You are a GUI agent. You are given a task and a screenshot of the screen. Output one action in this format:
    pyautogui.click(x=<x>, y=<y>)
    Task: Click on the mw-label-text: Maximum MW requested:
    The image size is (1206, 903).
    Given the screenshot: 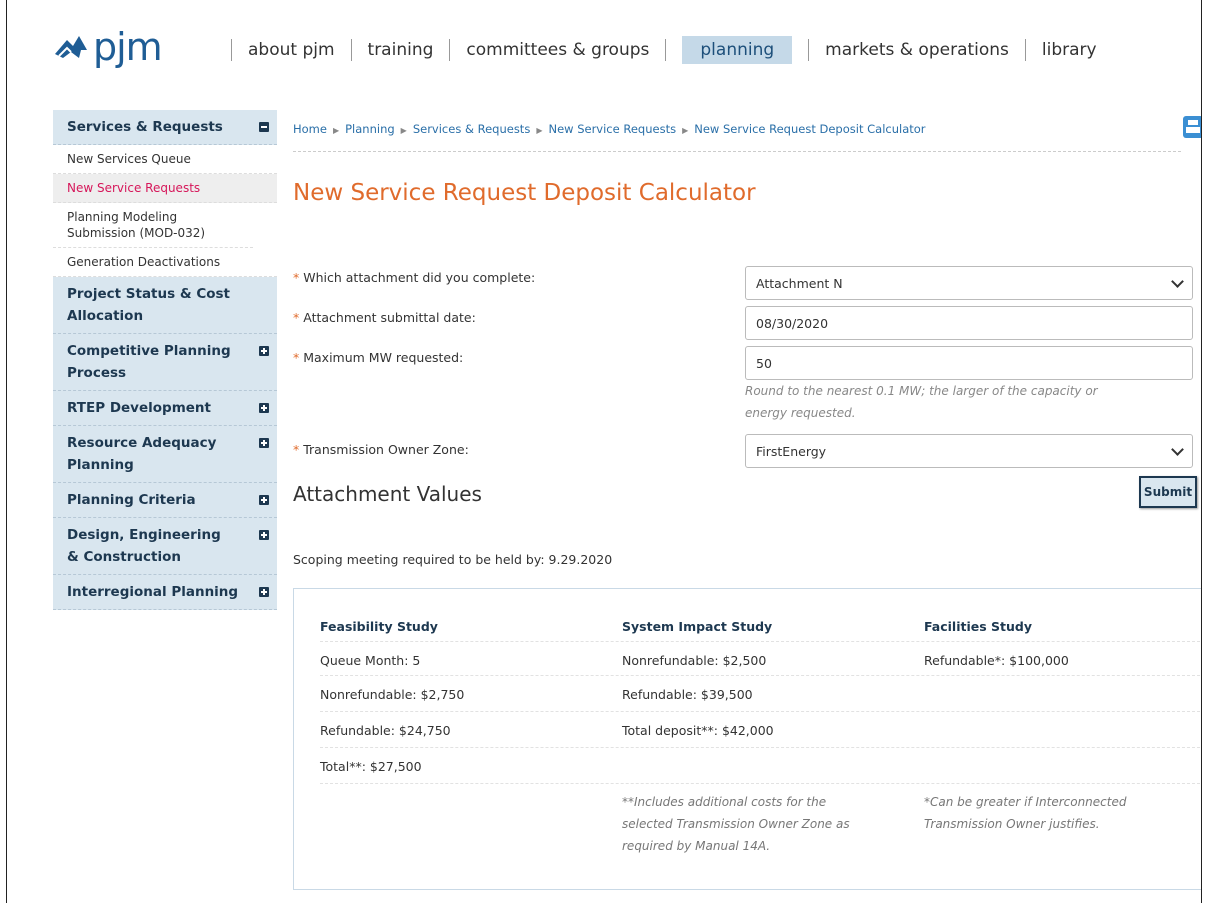 What is the action you would take?
    pyautogui.click(x=383, y=357)
    